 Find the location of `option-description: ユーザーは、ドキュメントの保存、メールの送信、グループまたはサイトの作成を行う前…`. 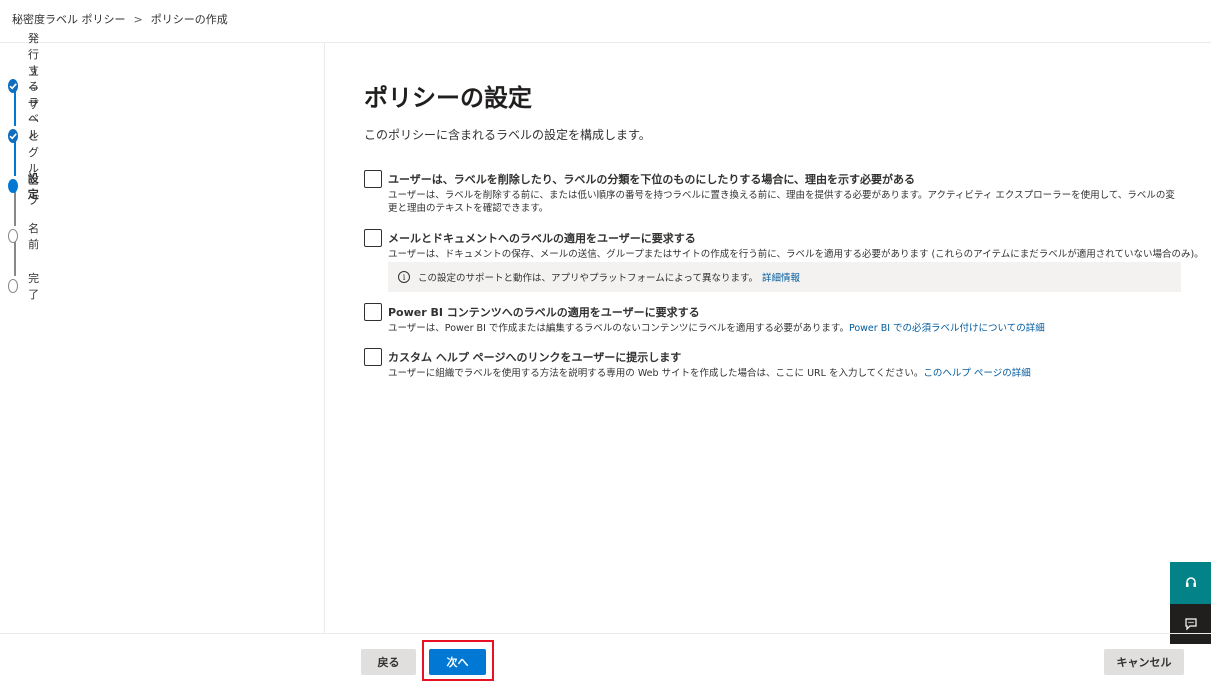

option-description: ユーザーは、ドキュメントの保存、メールの送信、グループまたはサイトの作成を行う前… is located at coordinates (796, 254).